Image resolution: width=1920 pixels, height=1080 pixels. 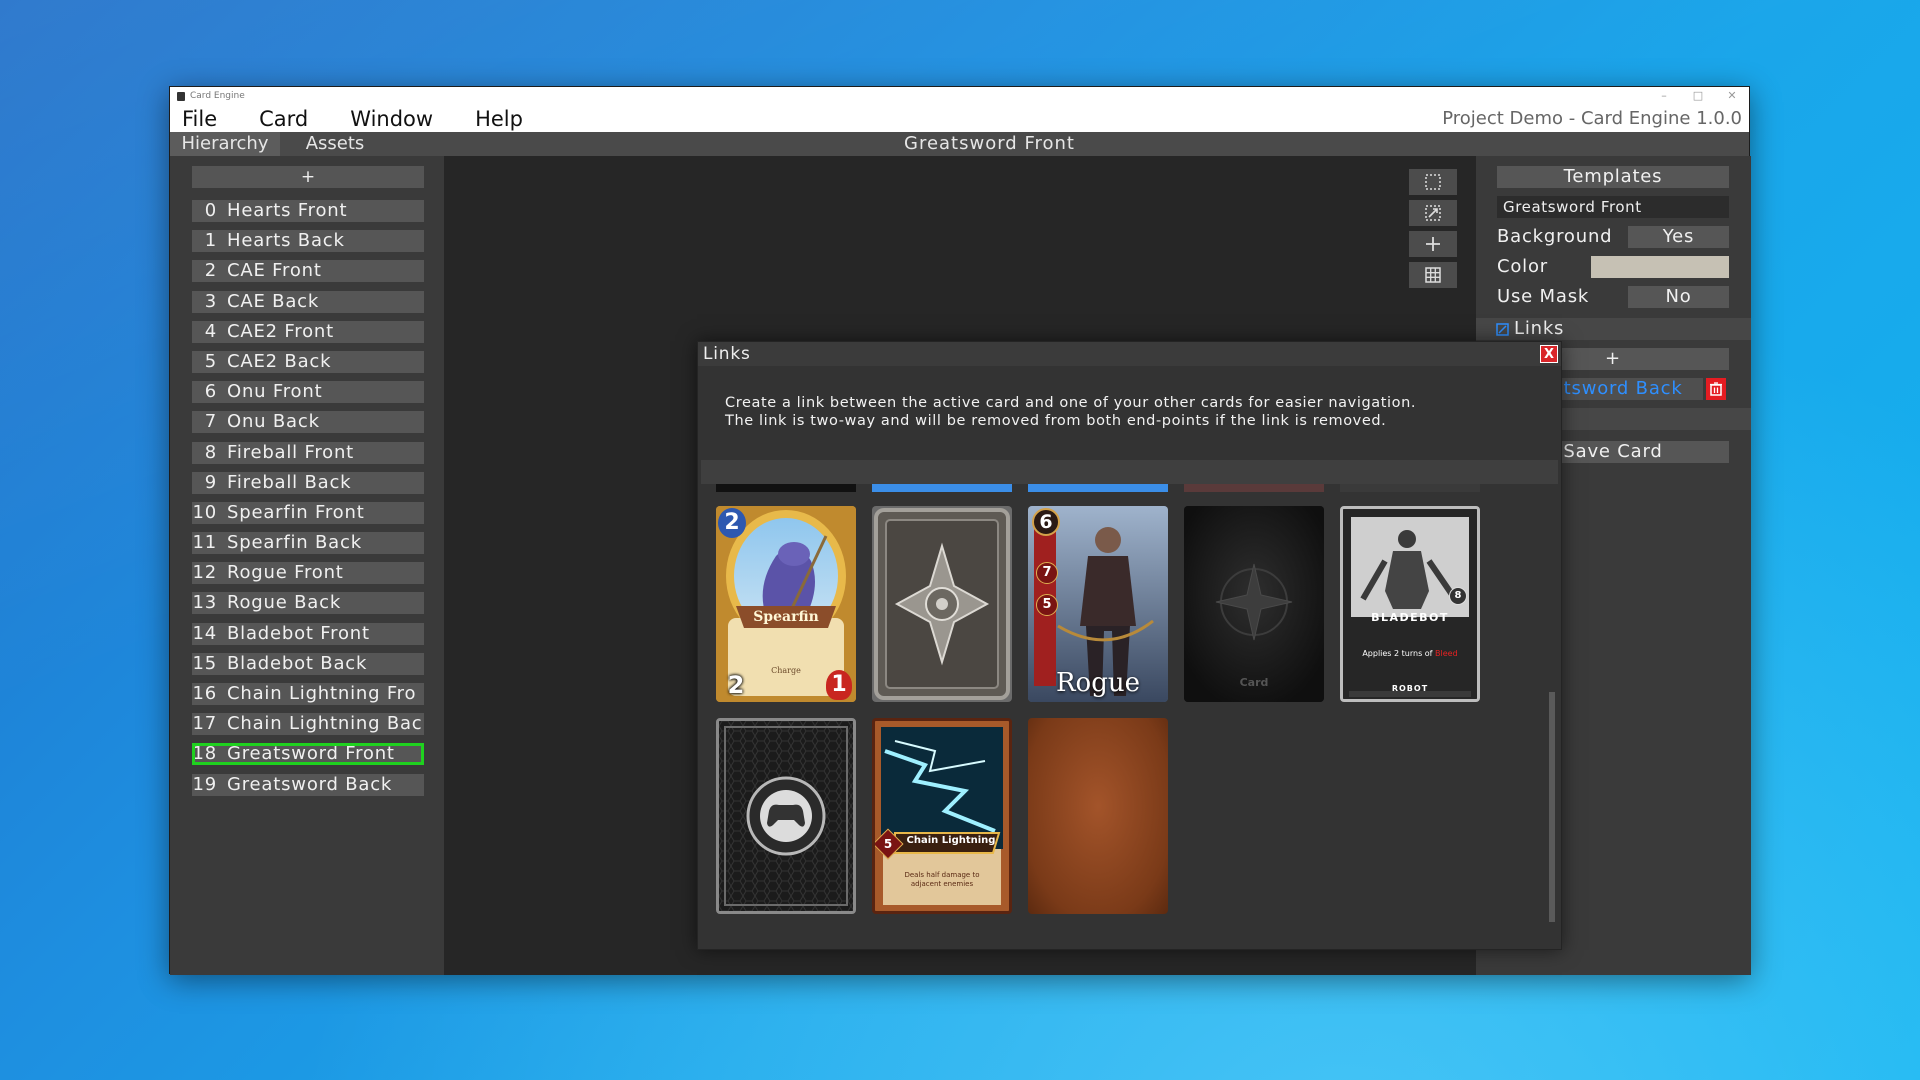 I want to click on spearfin-health: 1, so click(x=839, y=685).